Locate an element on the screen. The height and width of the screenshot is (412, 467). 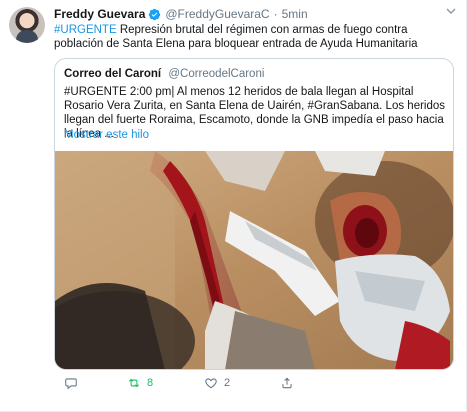
like-count: 2 is located at coordinates (227, 383).